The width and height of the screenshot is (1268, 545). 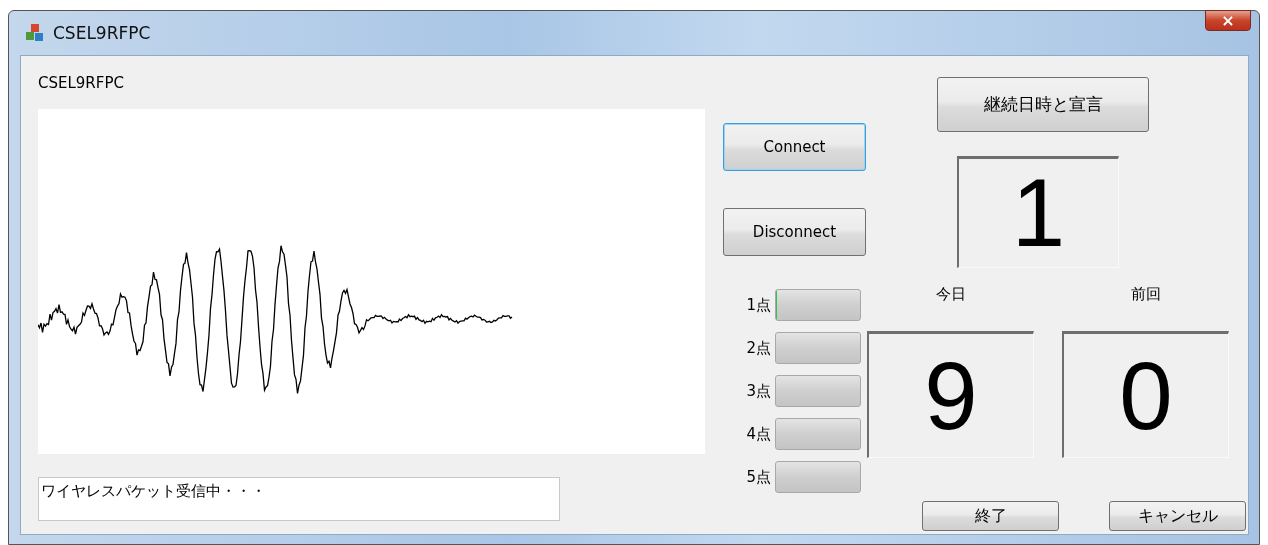 What do you see at coordinates (794, 232) in the screenshot?
I see `disconnect-button: Disconnect` at bounding box center [794, 232].